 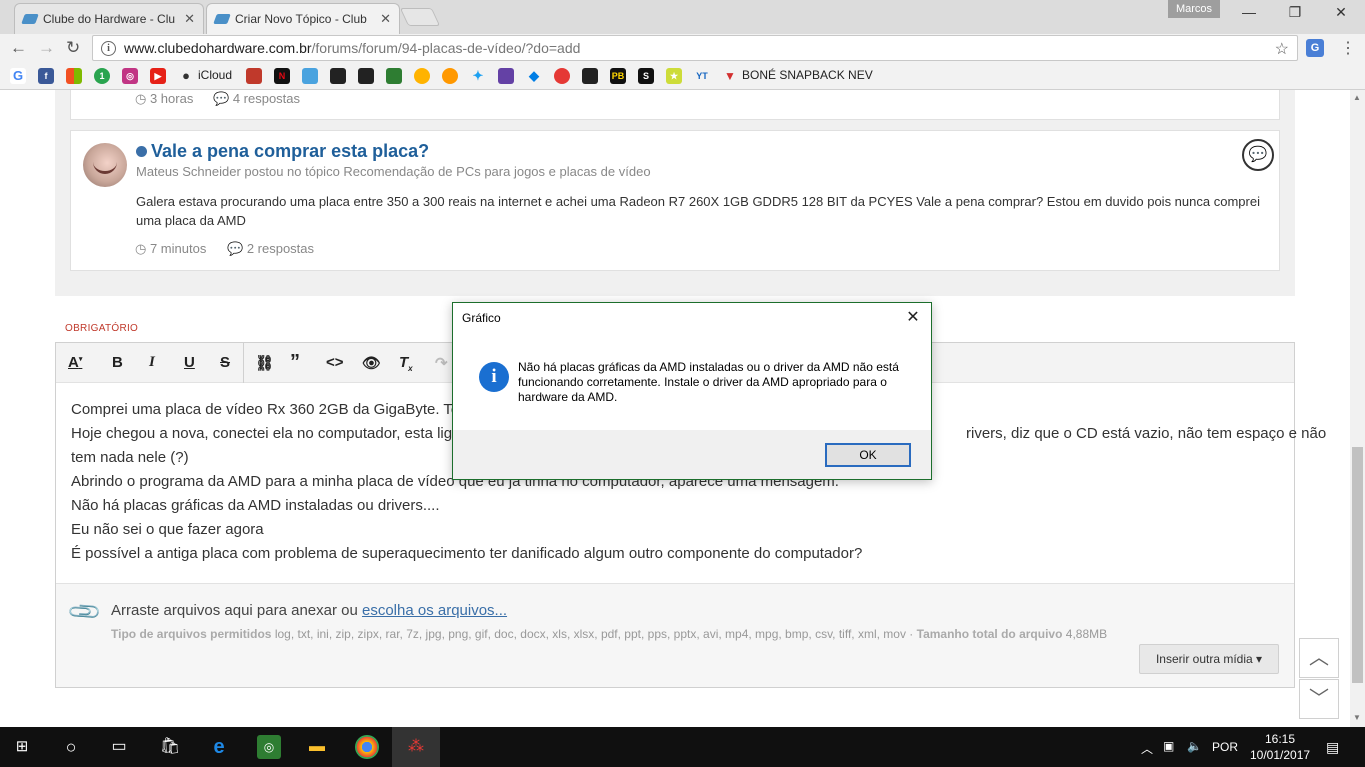 What do you see at coordinates (506, 76) in the screenshot?
I see `twitch-bookmark-icon` at bounding box center [506, 76].